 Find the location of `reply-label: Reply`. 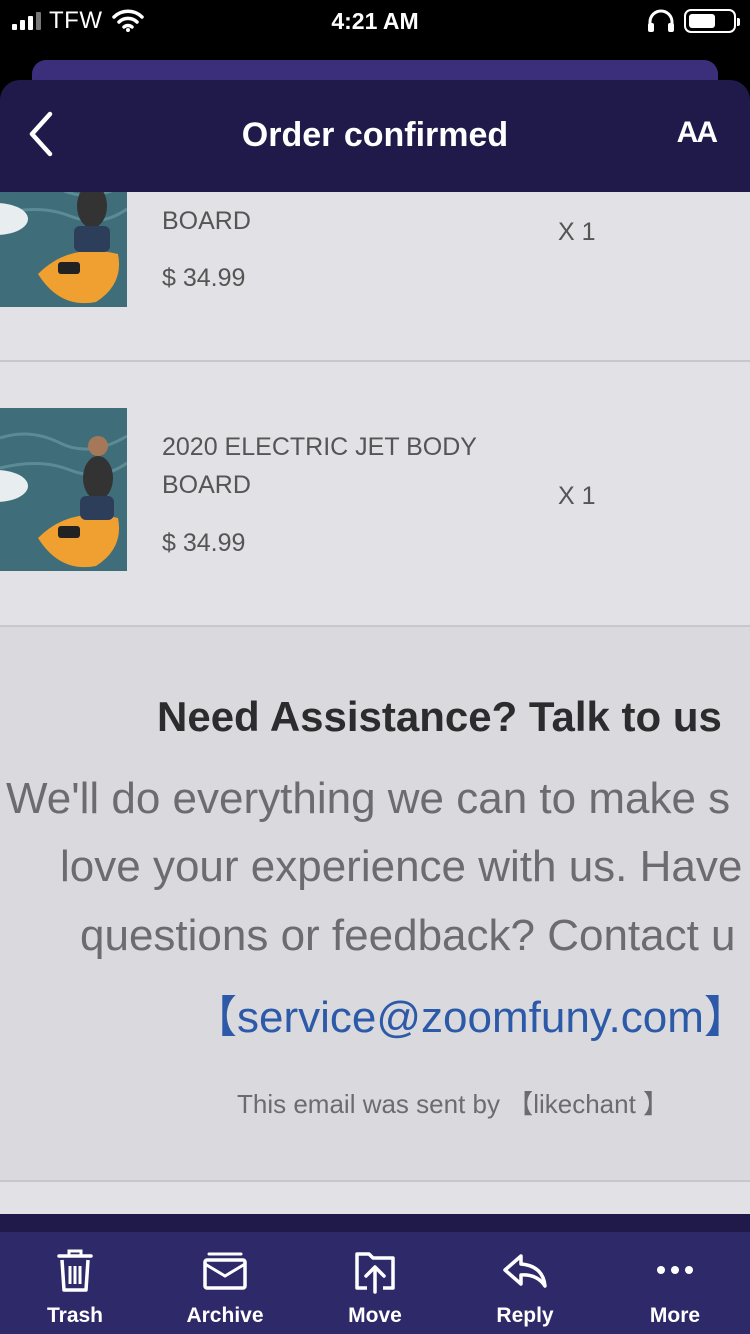

reply-label: Reply is located at coordinates (525, 1315).